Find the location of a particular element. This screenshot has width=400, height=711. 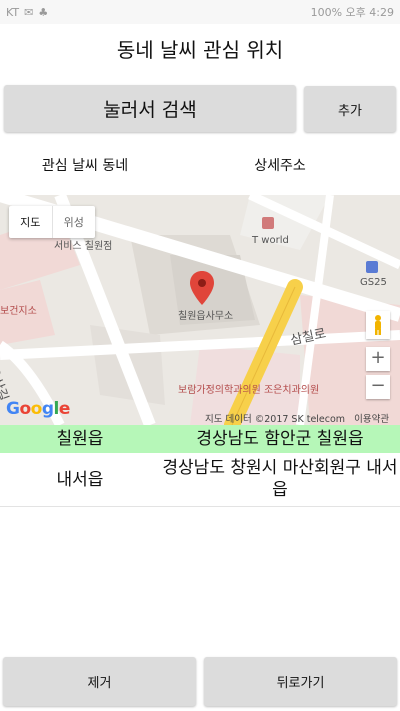

carrier-label: KT is located at coordinates (13, 12).